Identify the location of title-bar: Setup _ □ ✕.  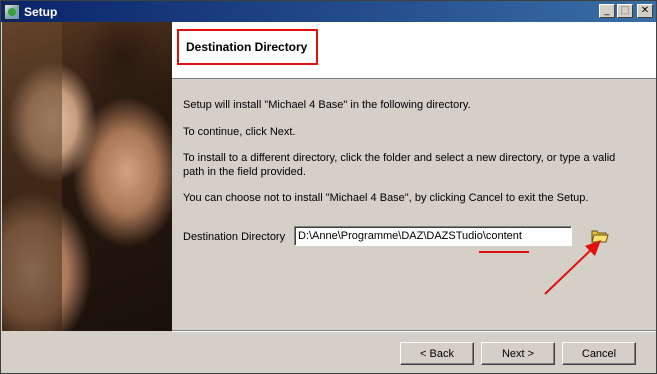
(328, 11).